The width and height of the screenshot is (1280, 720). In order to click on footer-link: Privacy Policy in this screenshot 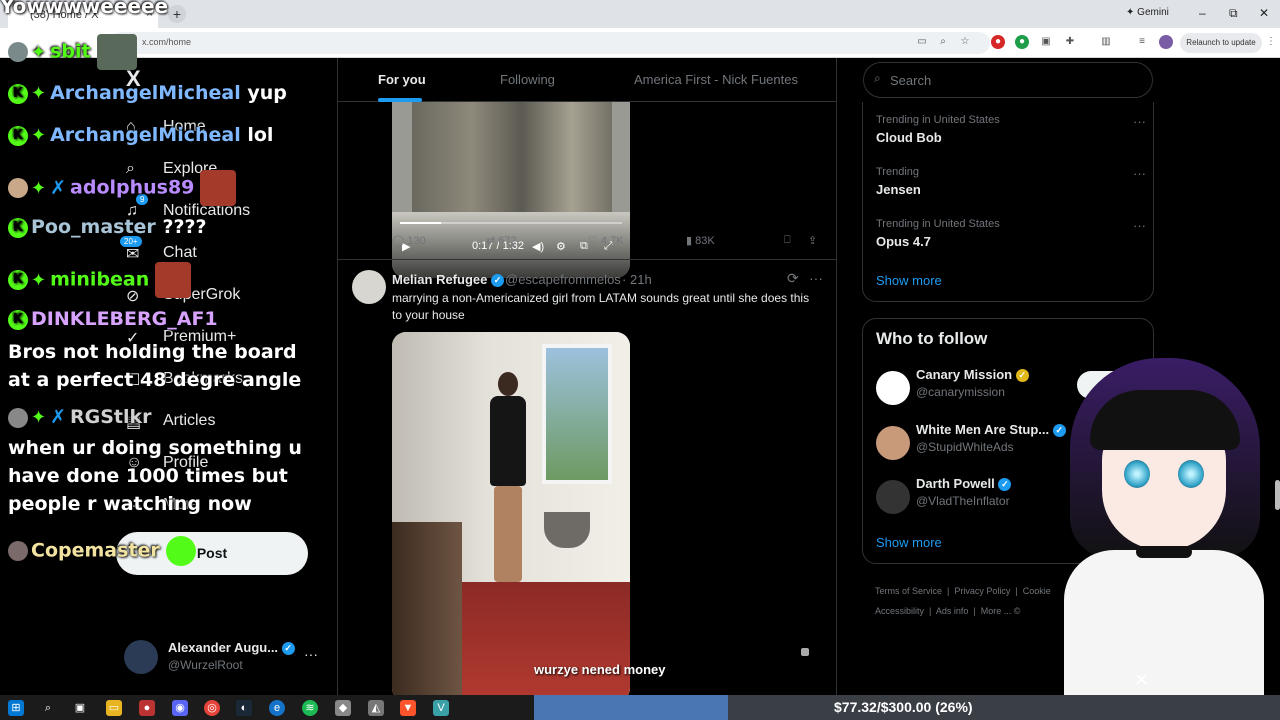, I will do `click(982, 591)`.